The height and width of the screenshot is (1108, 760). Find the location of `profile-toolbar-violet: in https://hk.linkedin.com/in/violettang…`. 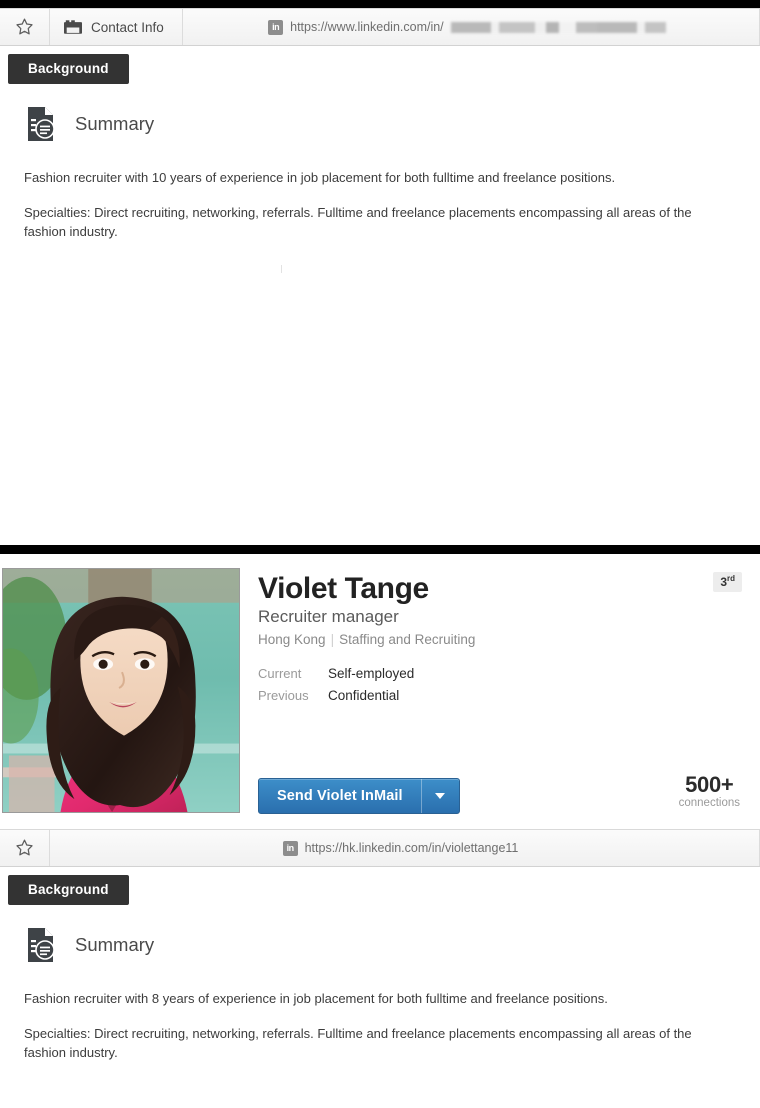

profile-toolbar-violet: in https://hk.linkedin.com/in/violettang… is located at coordinates (380, 848).